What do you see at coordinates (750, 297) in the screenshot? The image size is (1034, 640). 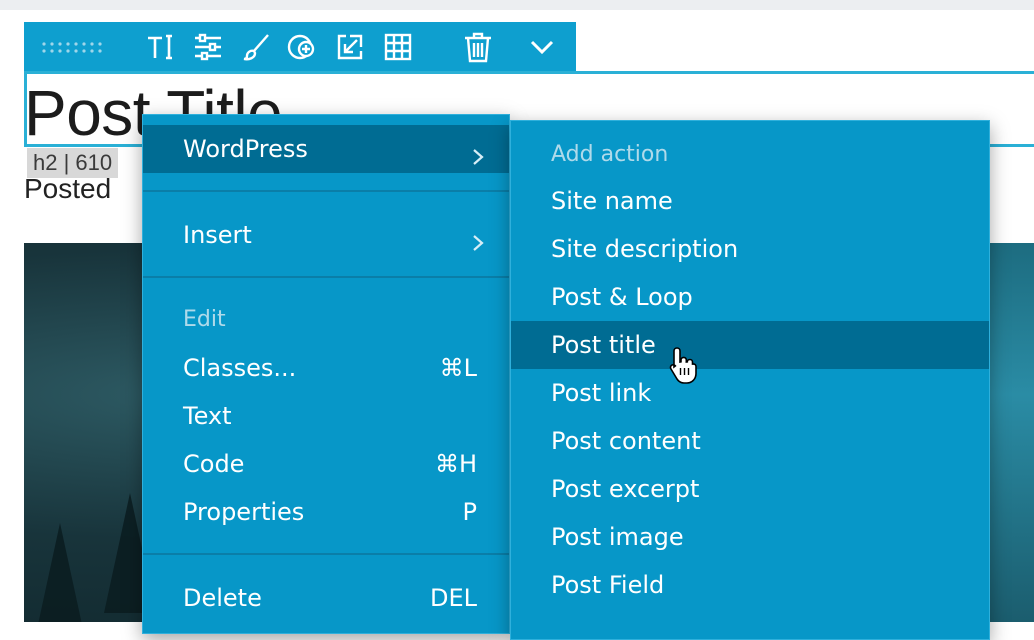 I see `submenu-item-post-loop: Post & Loop` at bounding box center [750, 297].